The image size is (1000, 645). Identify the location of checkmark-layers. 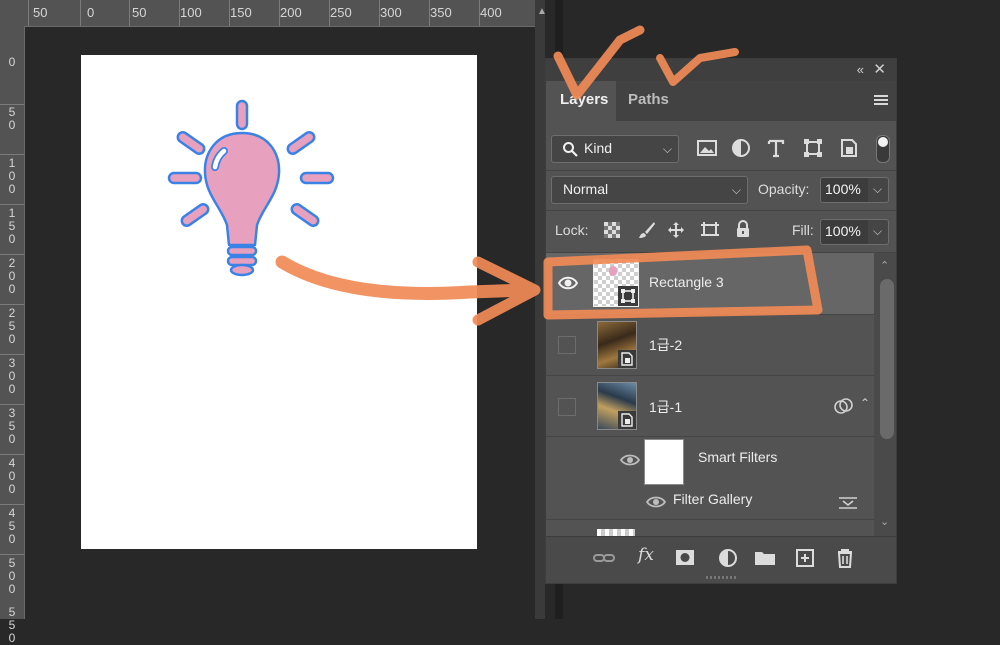
(599, 62).